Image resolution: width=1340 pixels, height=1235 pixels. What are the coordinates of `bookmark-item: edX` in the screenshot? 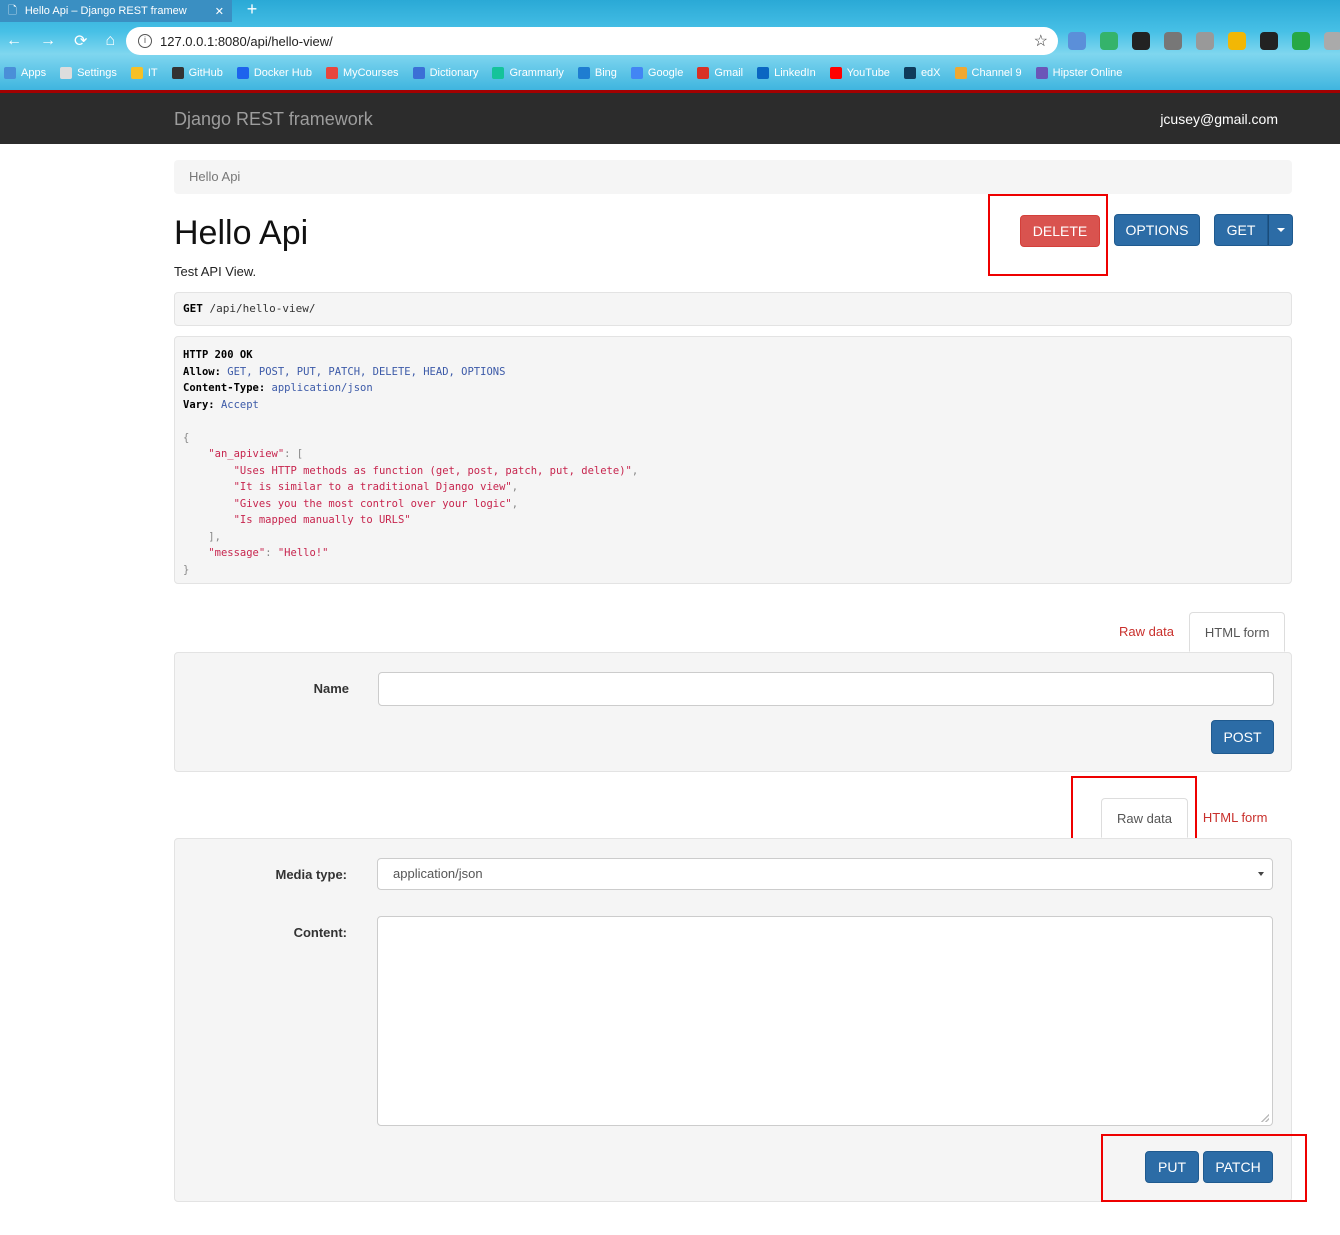 It's located at (922, 73).